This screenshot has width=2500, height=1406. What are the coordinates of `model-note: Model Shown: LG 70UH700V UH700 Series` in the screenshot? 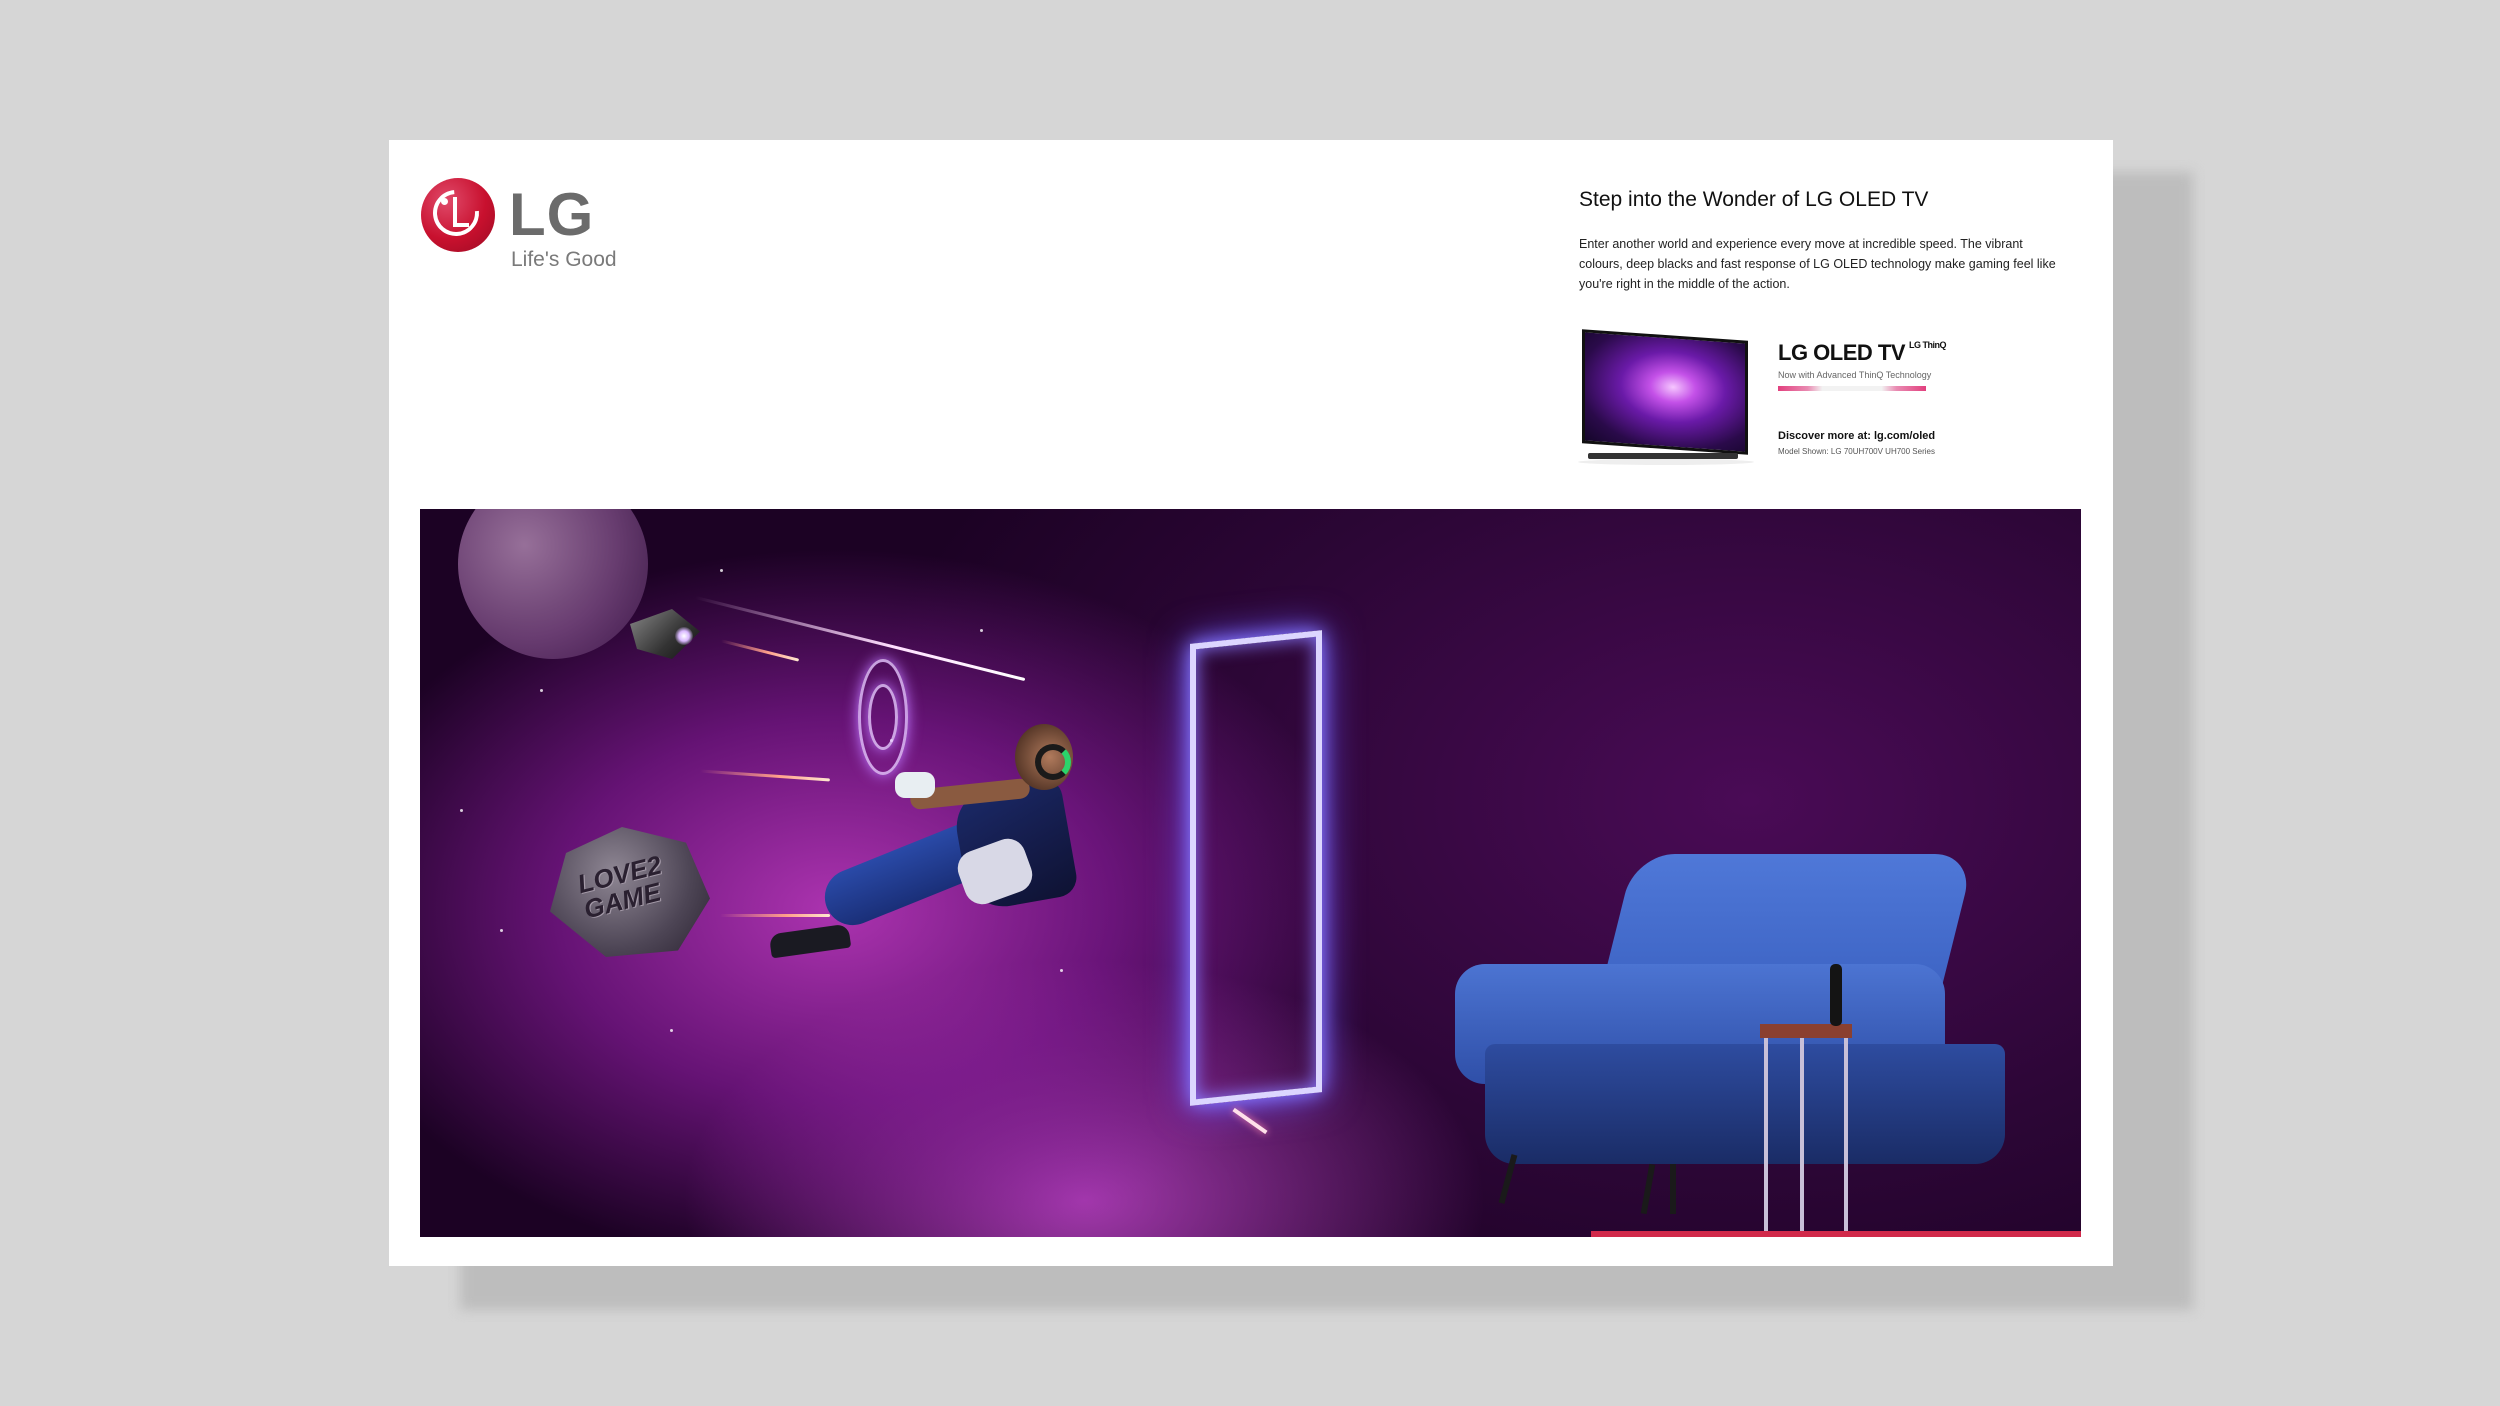 It's located at (1856, 451).